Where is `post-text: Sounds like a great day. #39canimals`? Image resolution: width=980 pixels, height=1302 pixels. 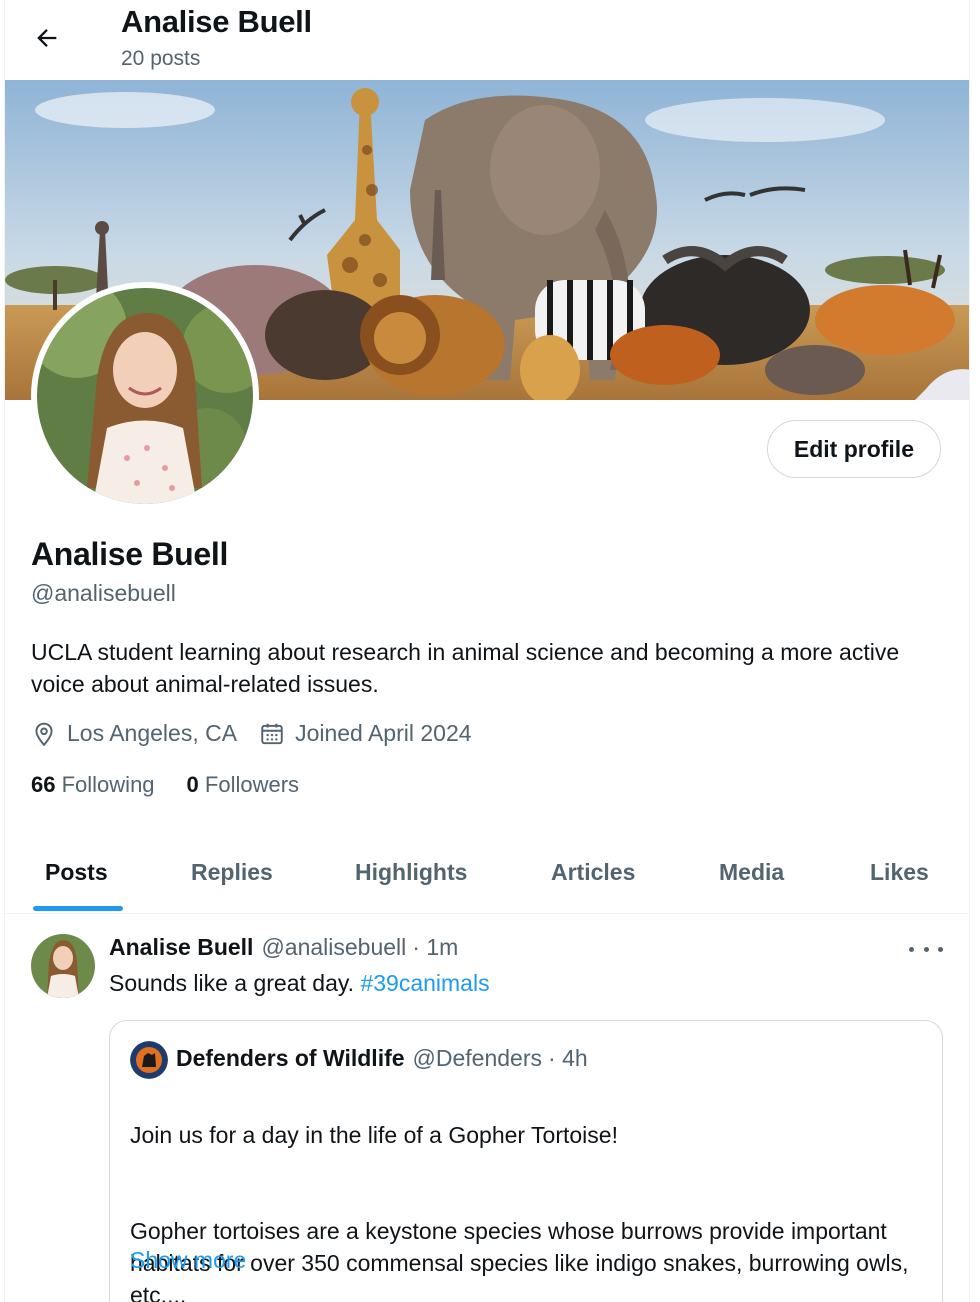
post-text: Sounds like a great day. #39canimals is located at coordinates (299, 983).